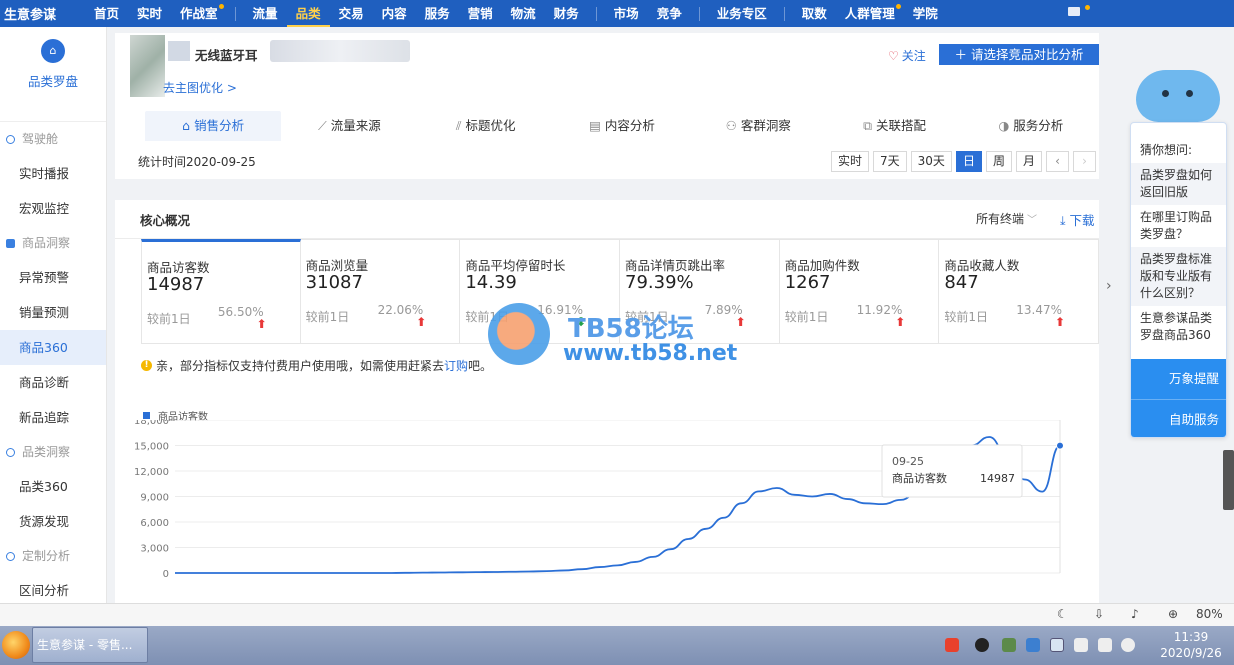  What do you see at coordinates (53, 312) in the screenshot?
I see `sidebar-item: 销量预测` at bounding box center [53, 312].